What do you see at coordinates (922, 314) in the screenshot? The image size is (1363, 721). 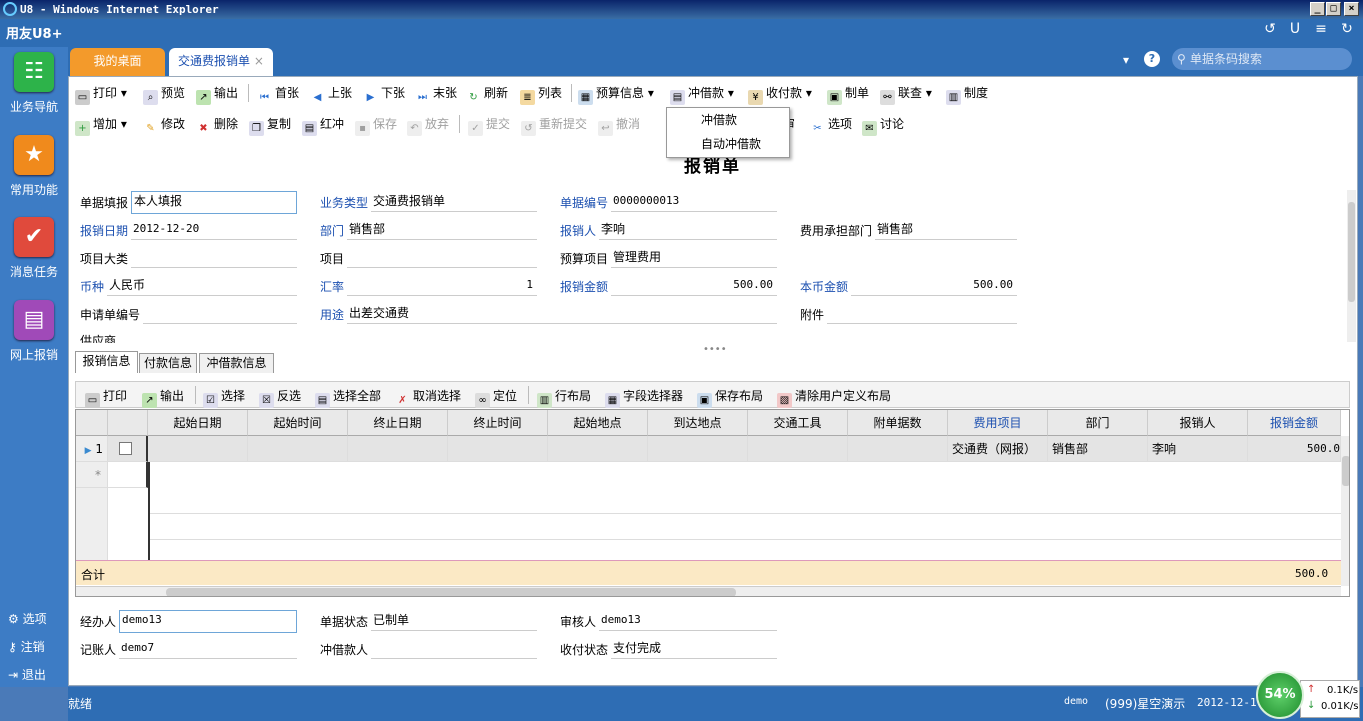 I see `attach-field` at bounding box center [922, 314].